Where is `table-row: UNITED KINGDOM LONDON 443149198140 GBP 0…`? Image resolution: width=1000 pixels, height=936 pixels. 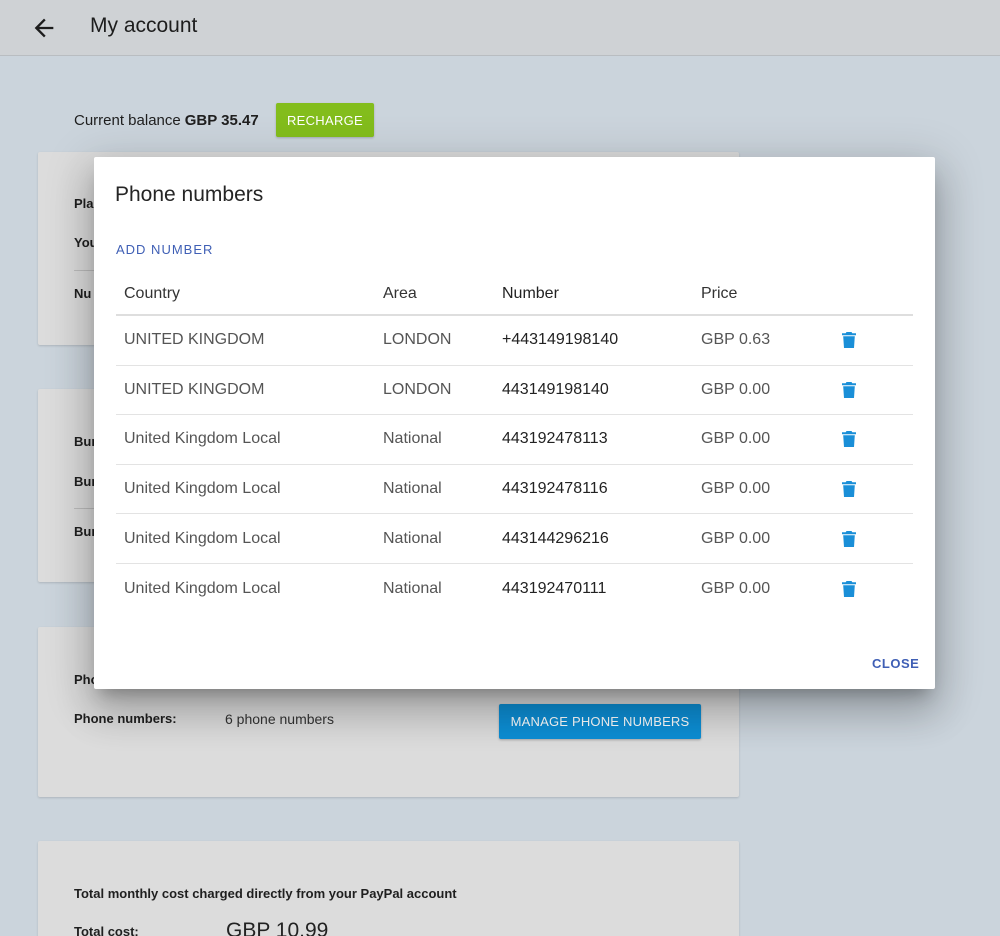 table-row: UNITED KINGDOM LONDON 443149198140 GBP 0… is located at coordinates (514, 391).